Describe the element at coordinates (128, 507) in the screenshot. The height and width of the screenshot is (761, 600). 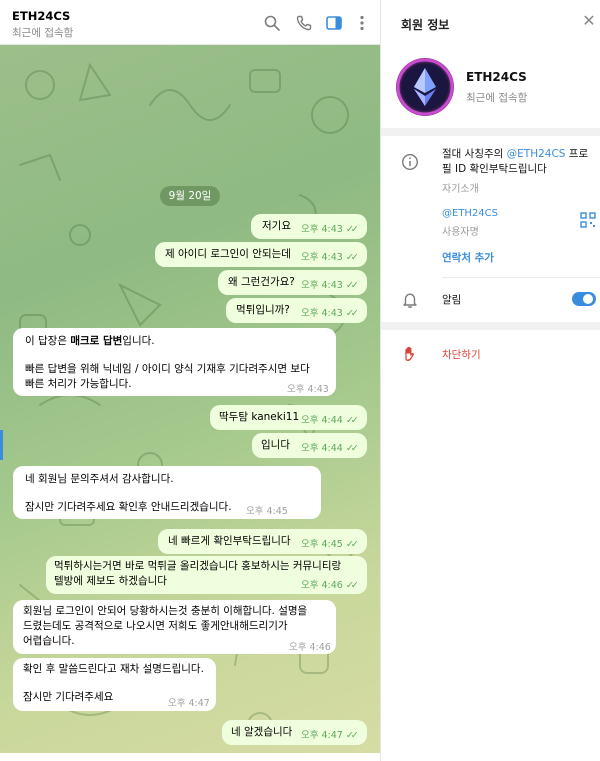
I see `message-text-line: 잠시만 기다려주세요 확인후 안내드리겠습니다.` at that location.